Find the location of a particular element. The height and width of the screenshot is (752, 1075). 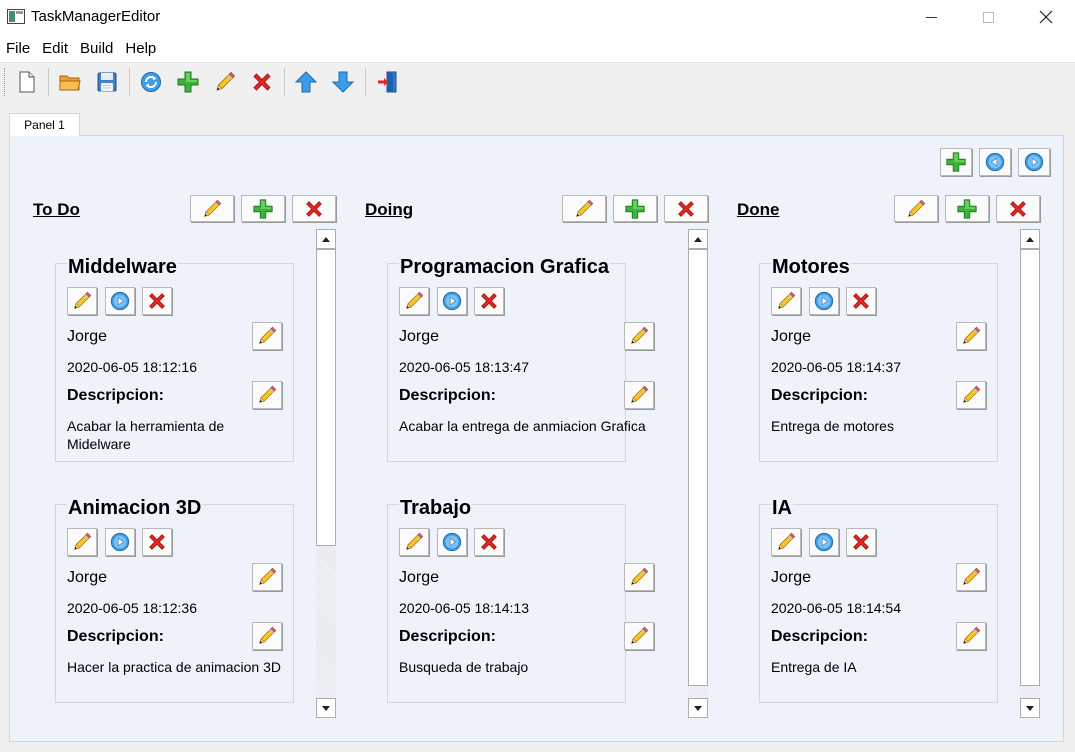

menu-file: File is located at coordinates (18, 49).